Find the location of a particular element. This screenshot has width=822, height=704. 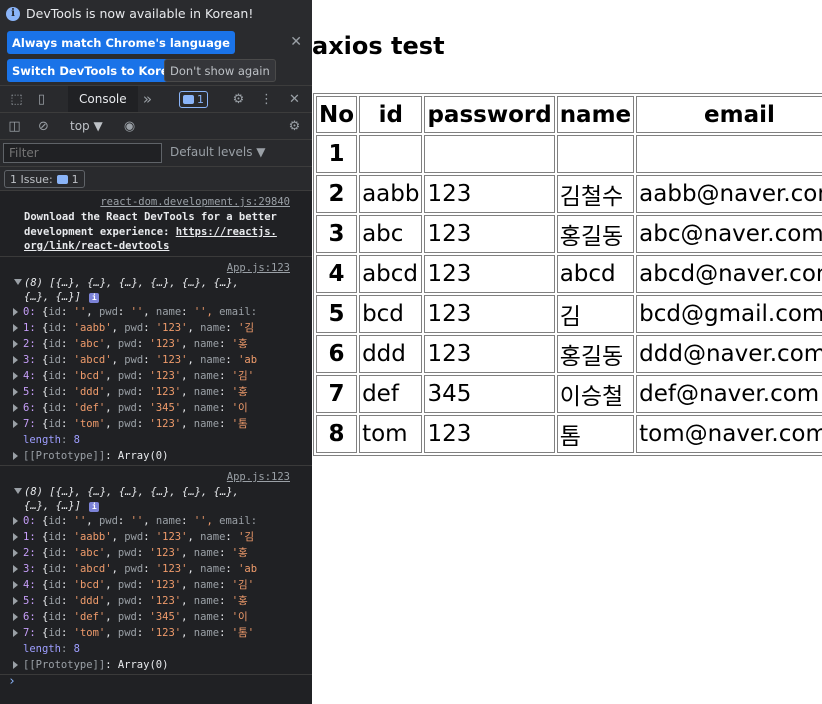

item-name: '이 is located at coordinates (239, 408).